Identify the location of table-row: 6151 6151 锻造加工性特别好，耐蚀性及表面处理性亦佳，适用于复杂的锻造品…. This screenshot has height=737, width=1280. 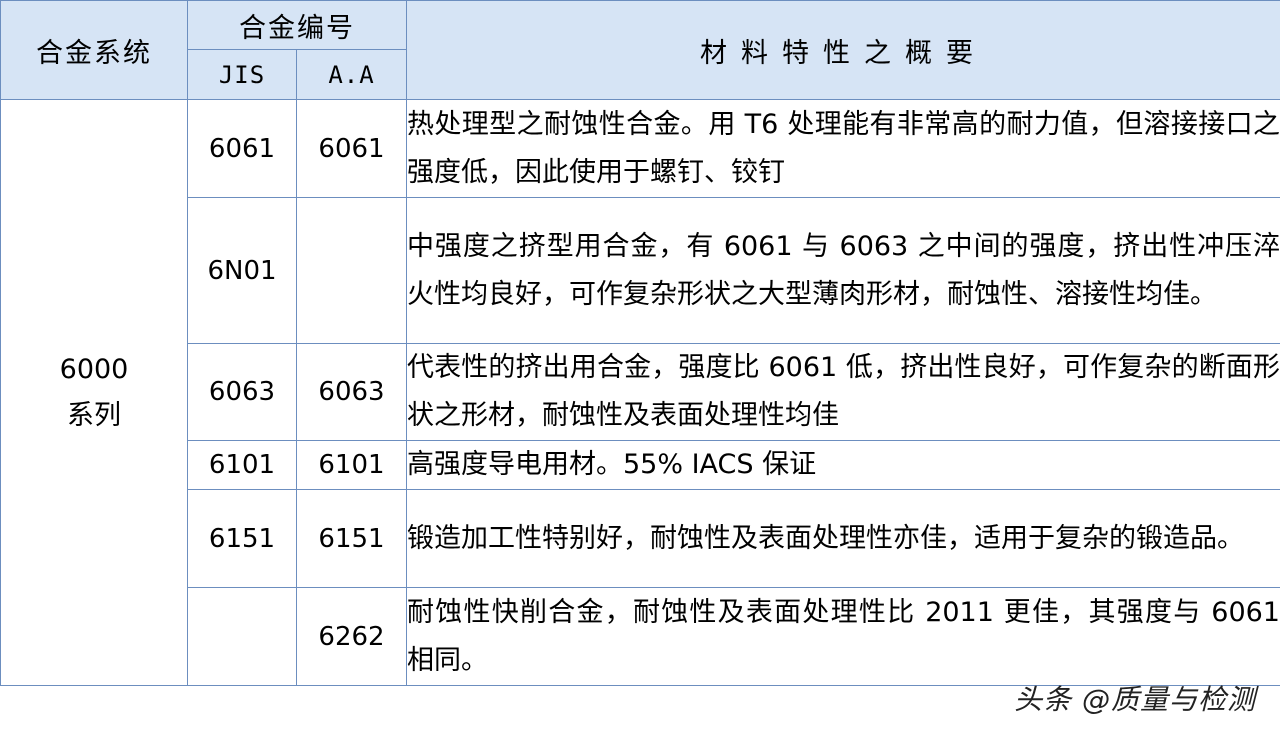
(640, 538).